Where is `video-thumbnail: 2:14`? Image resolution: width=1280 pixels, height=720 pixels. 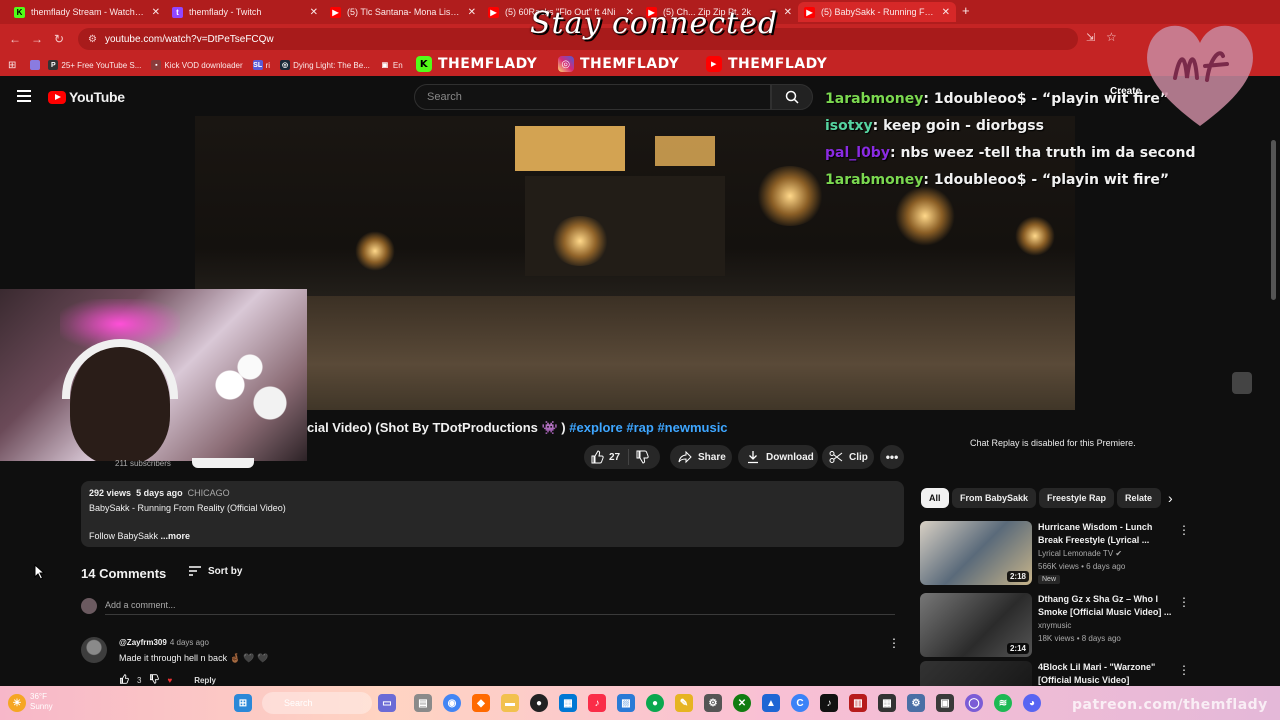 video-thumbnail: 2:14 is located at coordinates (976, 625).